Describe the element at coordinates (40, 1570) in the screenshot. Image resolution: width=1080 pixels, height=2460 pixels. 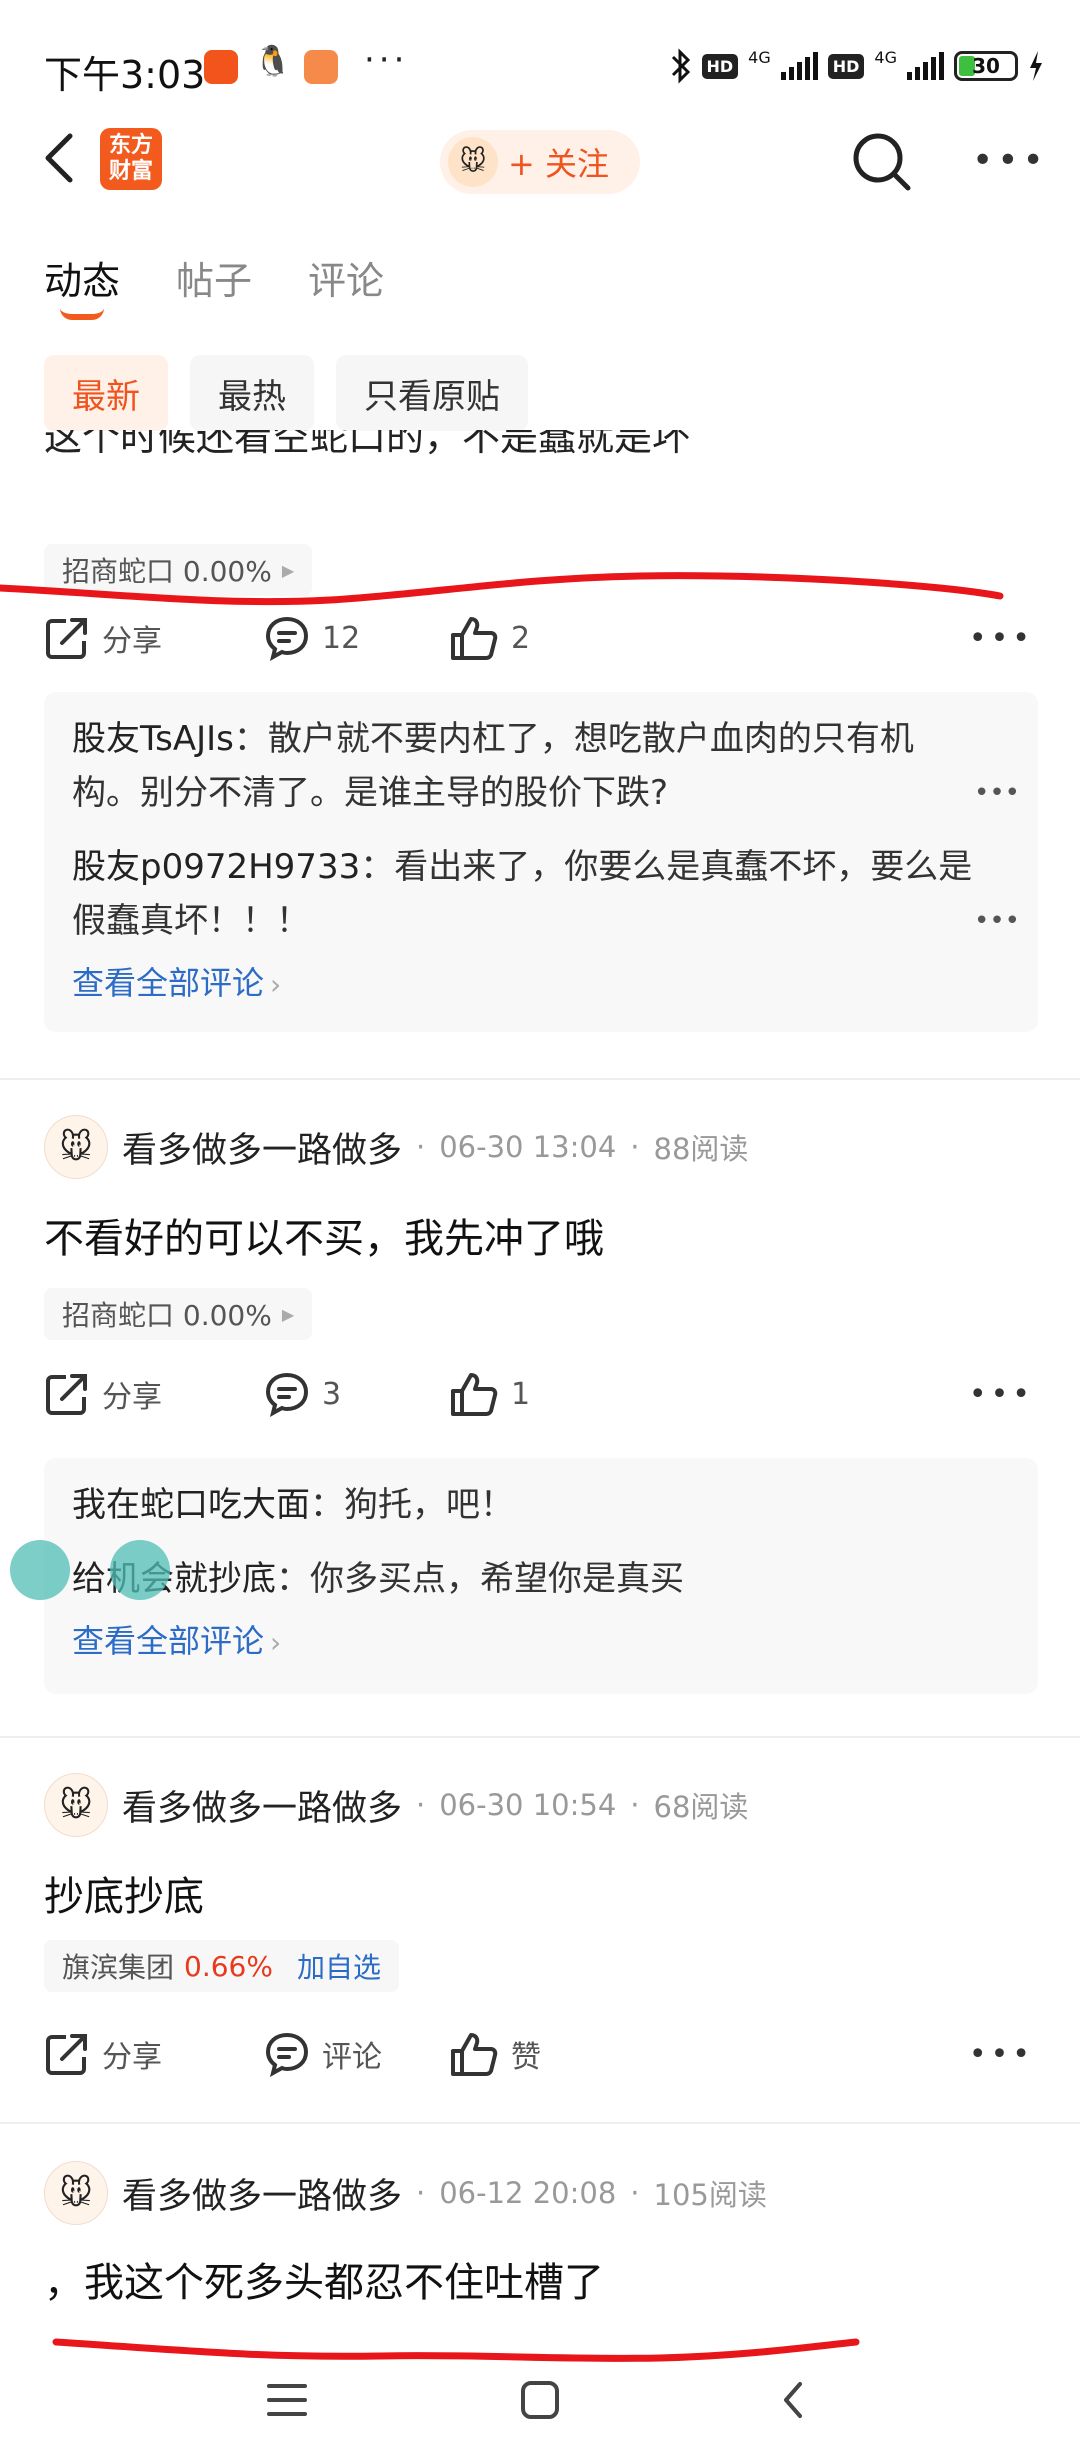
I see `floating-touch-bubble-left` at that location.